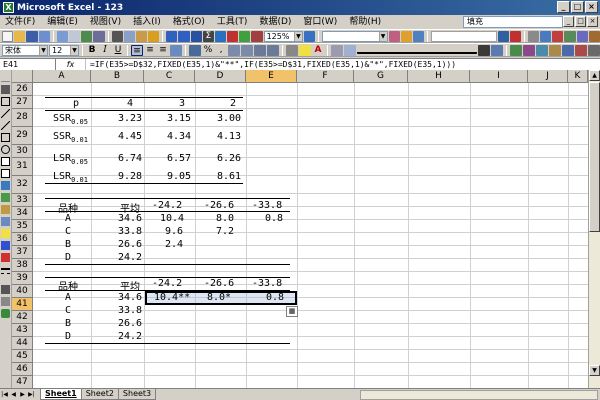 This screenshot has width=600, height=400. Describe the element at coordinates (117, 76) in the screenshot. I see `column-header-b: B` at that location.